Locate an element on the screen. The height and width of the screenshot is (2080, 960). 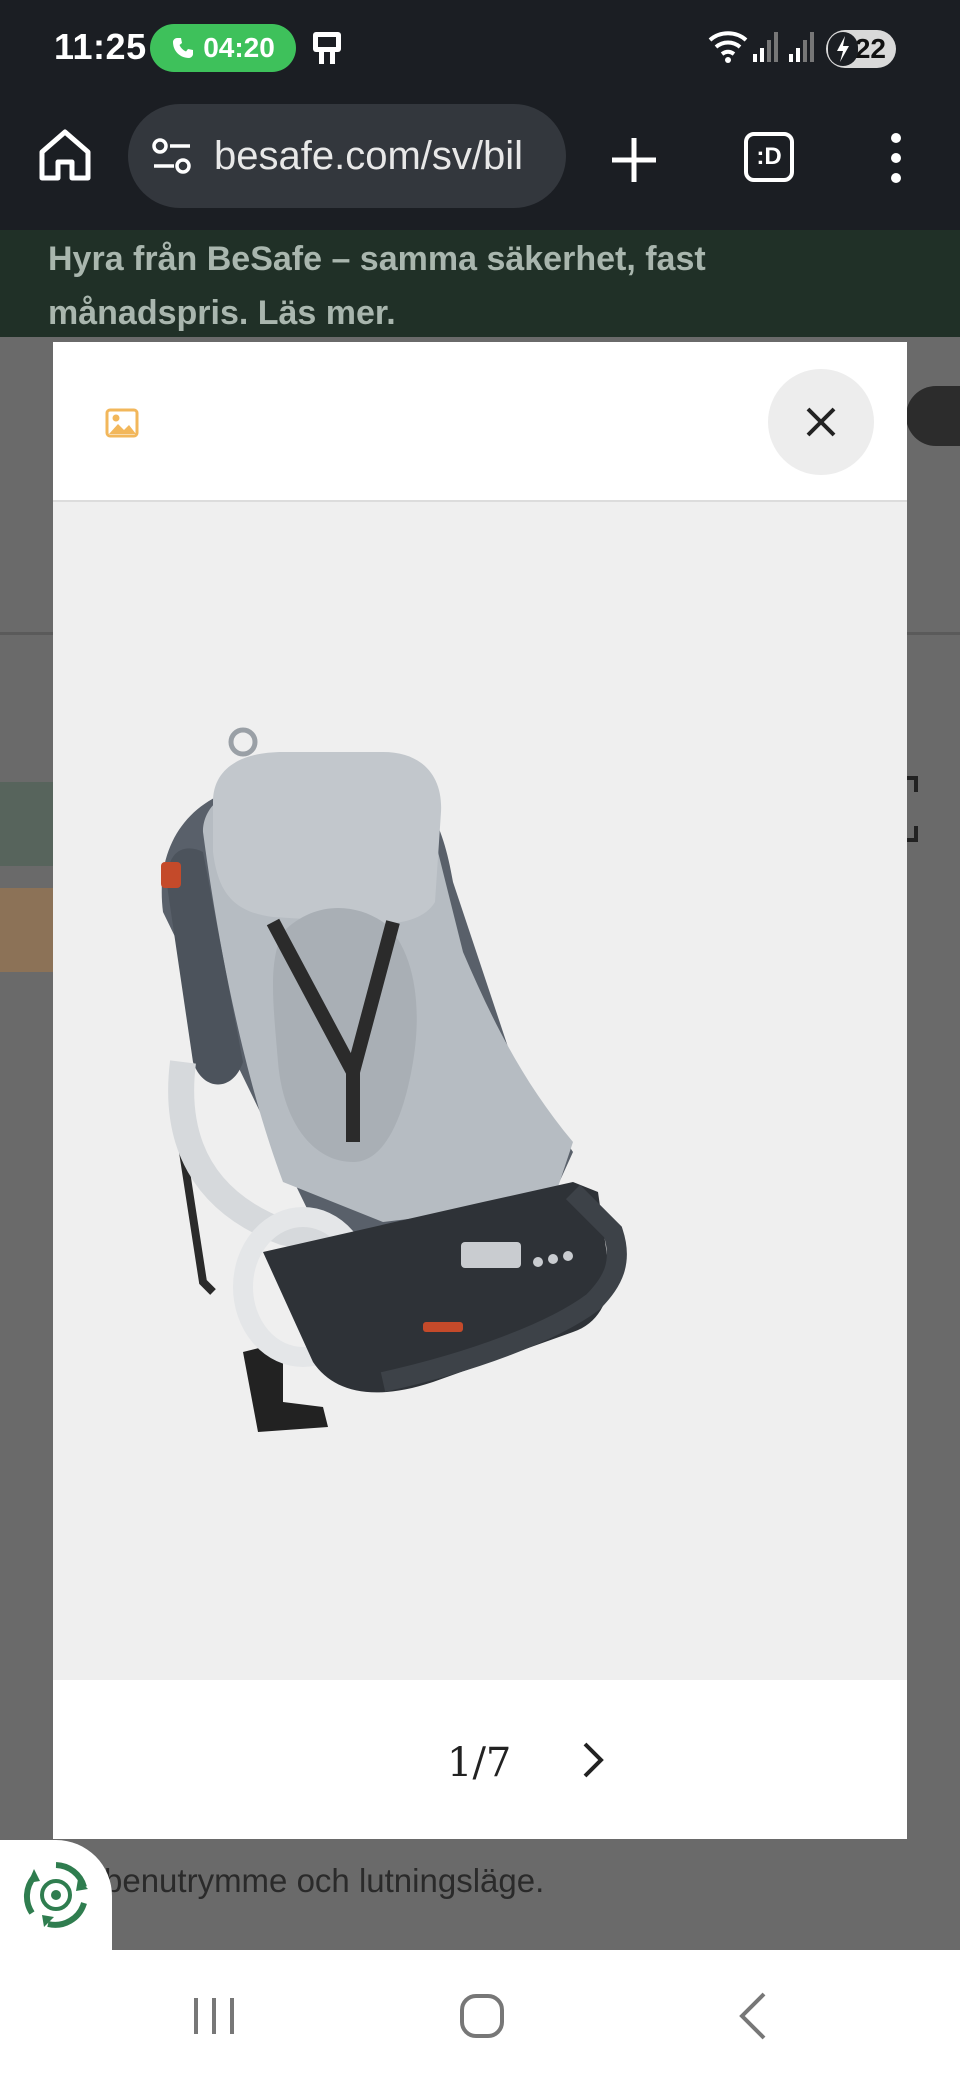
battery-icon: 22 is located at coordinates (861, 49).